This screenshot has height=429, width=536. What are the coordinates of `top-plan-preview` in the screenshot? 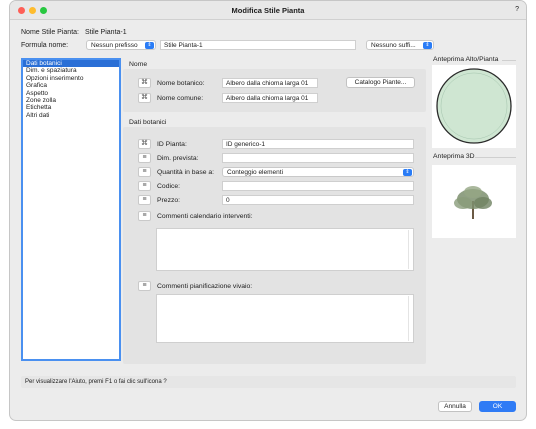 It's located at (474, 106).